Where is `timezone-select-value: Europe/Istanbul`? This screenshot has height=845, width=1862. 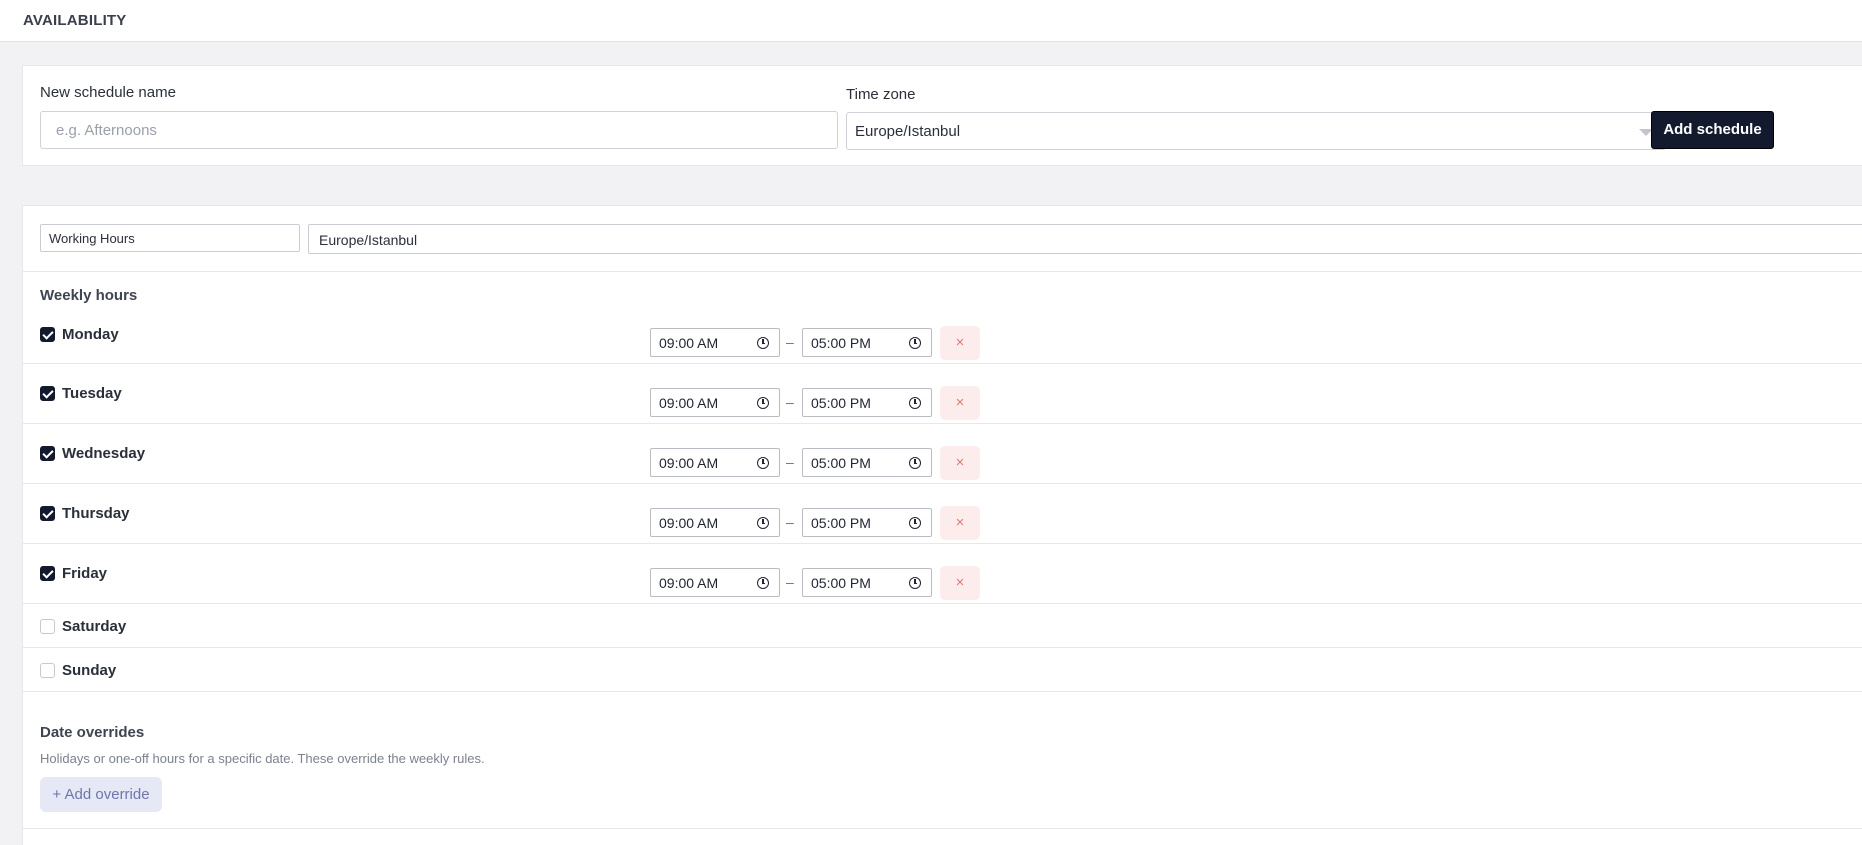 timezone-select-value: Europe/Istanbul is located at coordinates (908, 131).